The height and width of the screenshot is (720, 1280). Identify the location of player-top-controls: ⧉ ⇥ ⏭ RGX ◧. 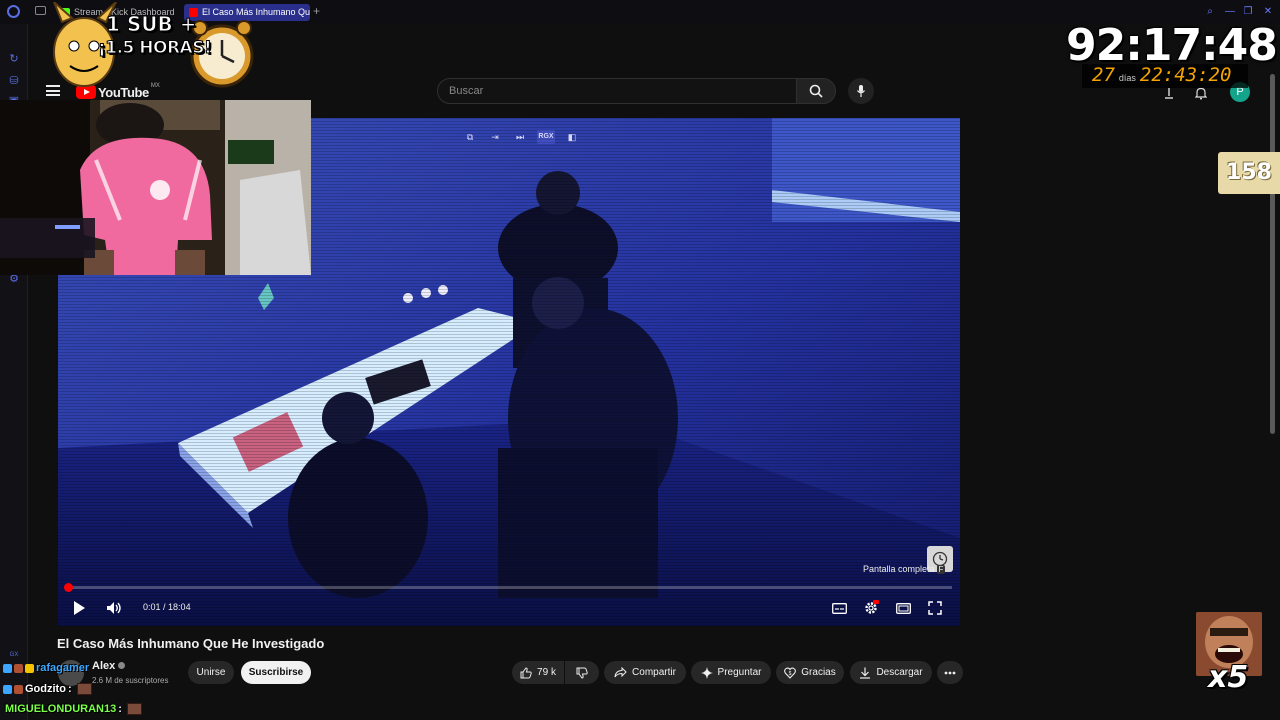
(521, 137).